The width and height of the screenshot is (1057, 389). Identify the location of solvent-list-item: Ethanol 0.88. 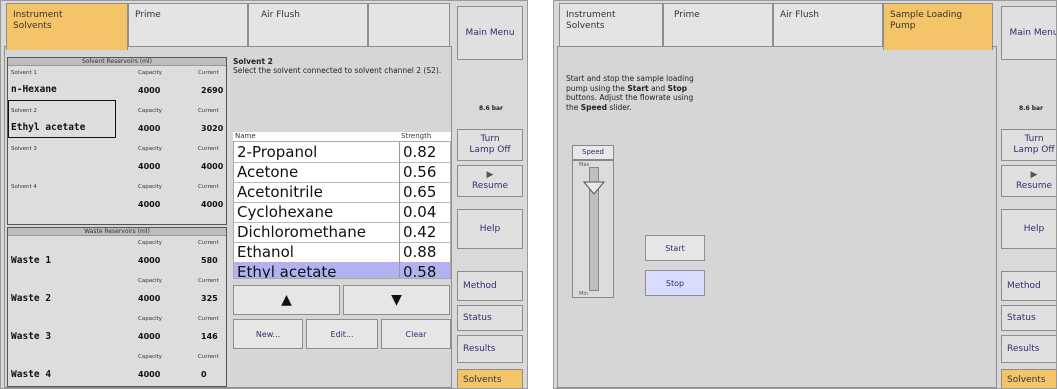
(342, 252).